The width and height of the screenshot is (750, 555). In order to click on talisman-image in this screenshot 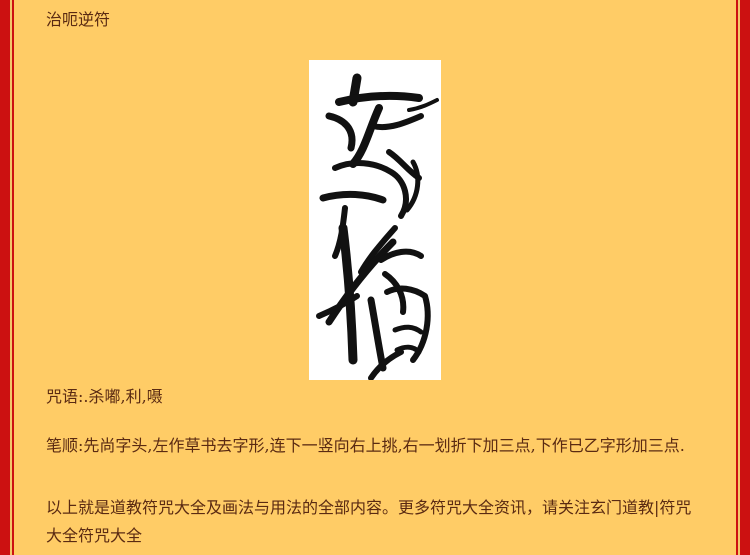, I will do `click(375, 220)`.